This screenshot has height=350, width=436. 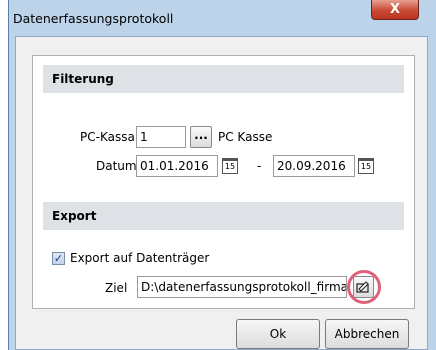 What do you see at coordinates (161, 137) in the screenshot?
I see `pc-kassa-input: 1` at bounding box center [161, 137].